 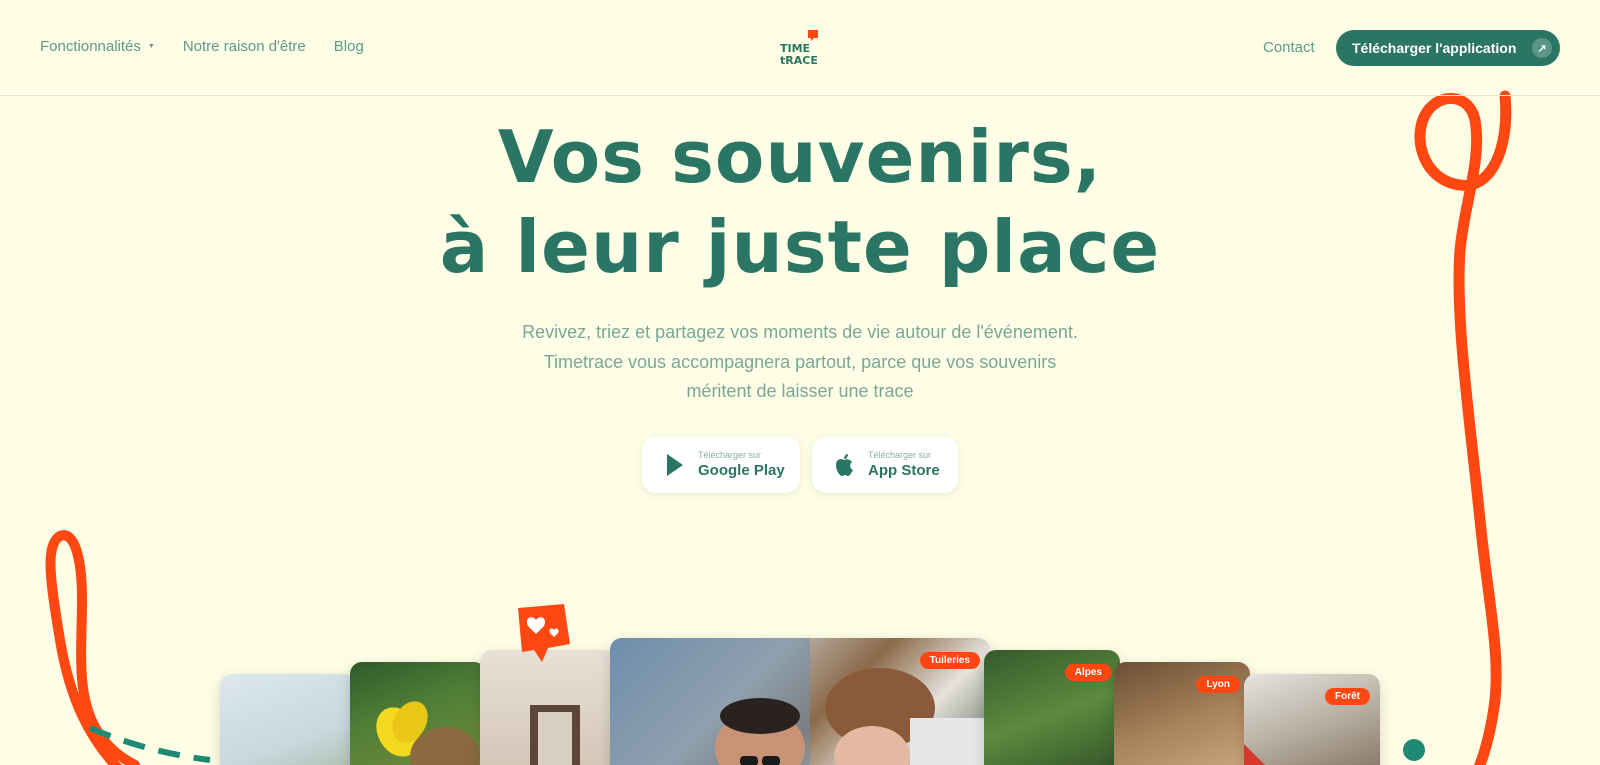 I want to click on hero-title-line1: Vos souvenirs,, so click(x=800, y=157).